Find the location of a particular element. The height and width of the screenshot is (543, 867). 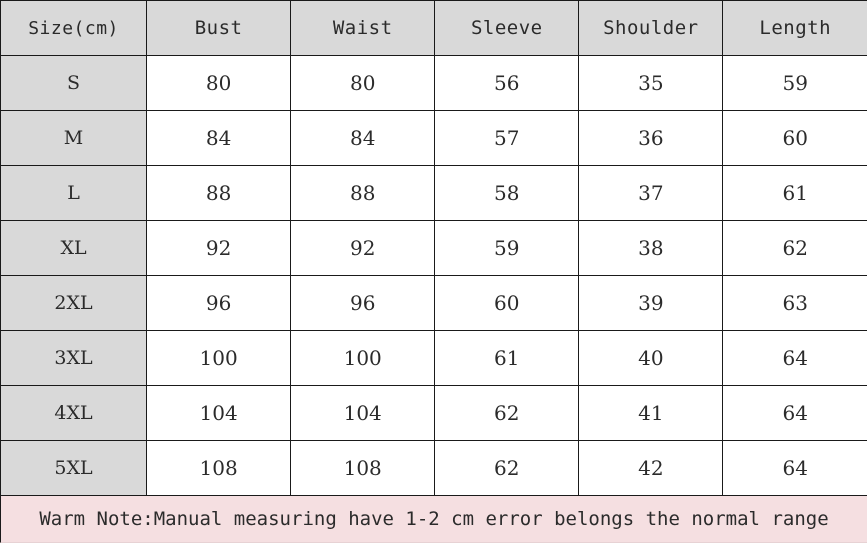

measurement-cell-bust: 80 is located at coordinates (219, 83).